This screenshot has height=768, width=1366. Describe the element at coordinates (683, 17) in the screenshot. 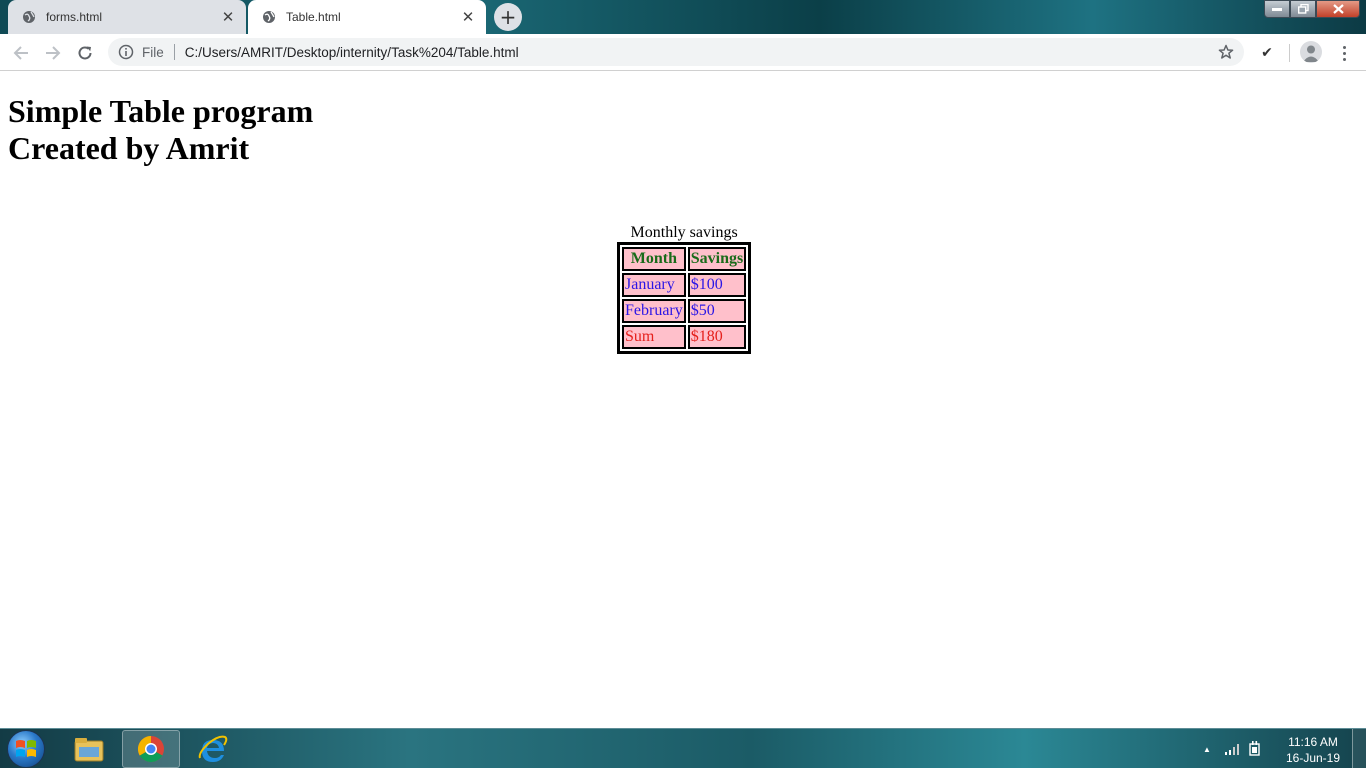

I see `browser-titlebar: forms.html ✕ Table.html ✕ +` at that location.